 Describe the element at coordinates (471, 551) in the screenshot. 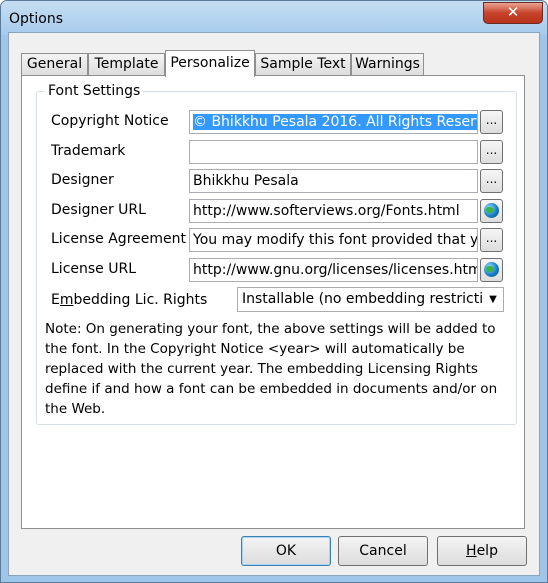

I see `help-mnemonic: H` at that location.